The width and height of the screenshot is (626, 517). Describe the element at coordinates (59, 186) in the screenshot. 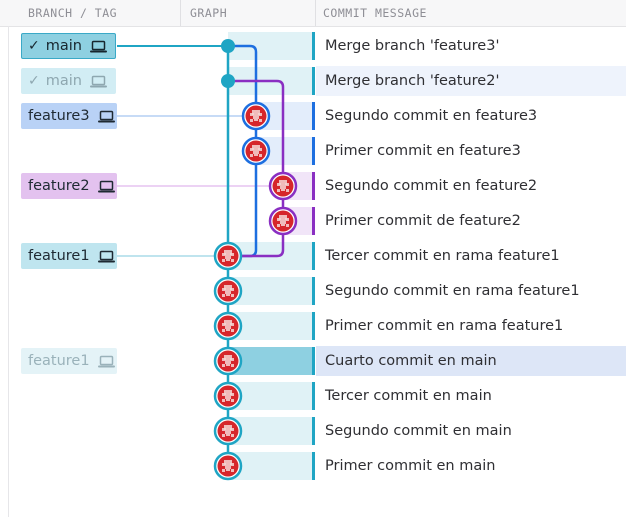

I see `ref-label: feature2` at that location.